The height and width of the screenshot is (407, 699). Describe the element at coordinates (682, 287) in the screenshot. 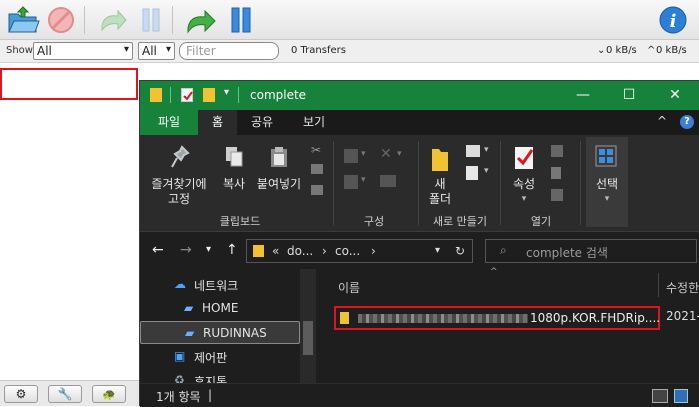

I see `column-header-modified: 수정한` at that location.